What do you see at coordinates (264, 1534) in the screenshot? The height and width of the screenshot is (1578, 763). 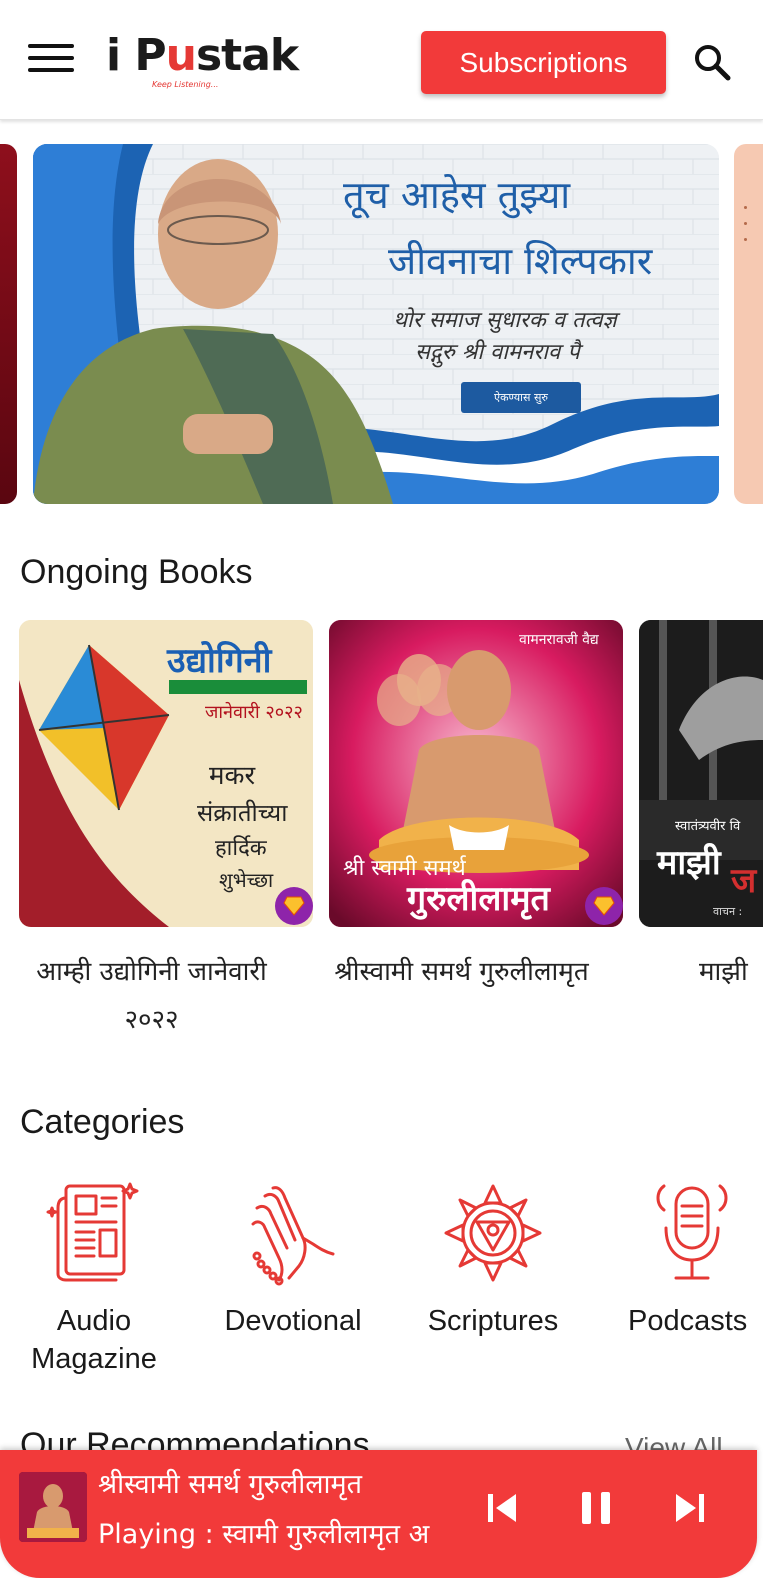 I see `now-playing-status: Playing : स्वामी गुरुलीलामृत अ` at bounding box center [264, 1534].